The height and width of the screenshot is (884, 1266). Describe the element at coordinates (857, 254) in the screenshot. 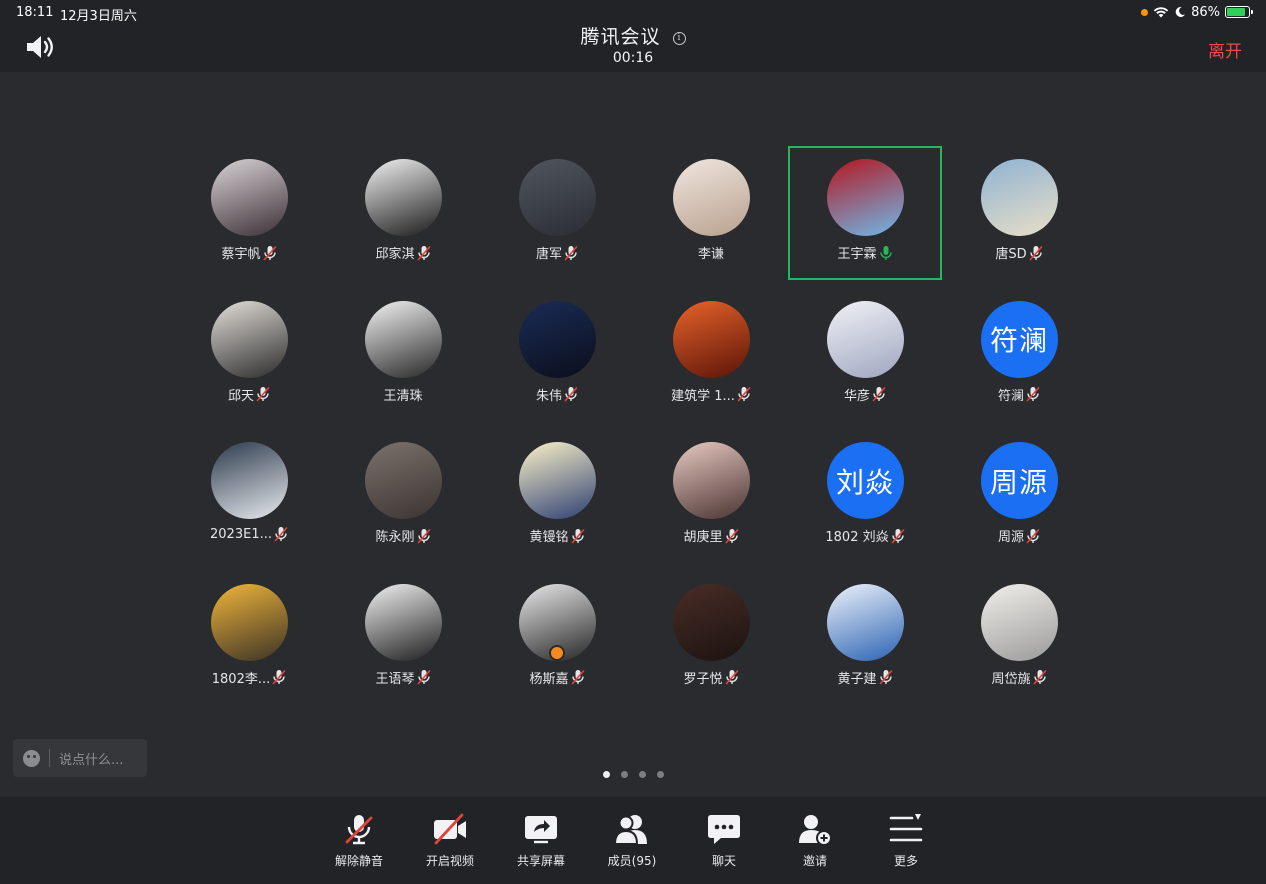

I see `participant-name: 王宇霖` at that location.